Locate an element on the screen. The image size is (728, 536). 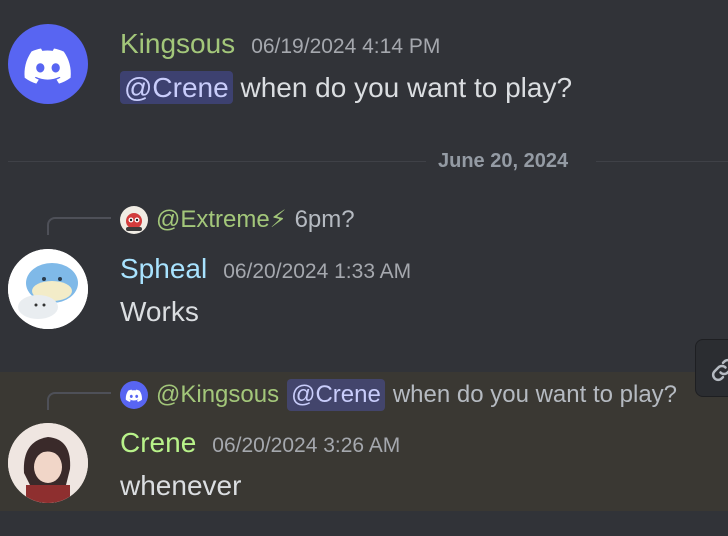
message-timestamp: 06/20/2024 3:26 AM is located at coordinates (306, 445).